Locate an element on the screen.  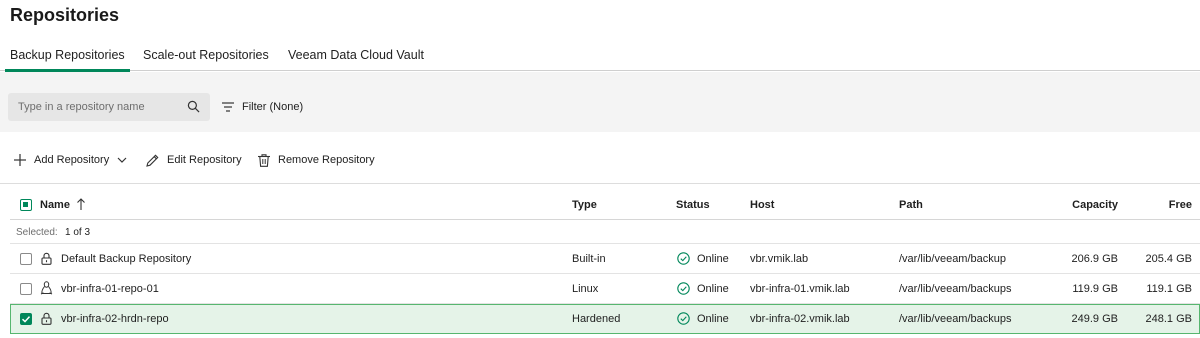
repository-type: Built-in is located at coordinates (589, 259).